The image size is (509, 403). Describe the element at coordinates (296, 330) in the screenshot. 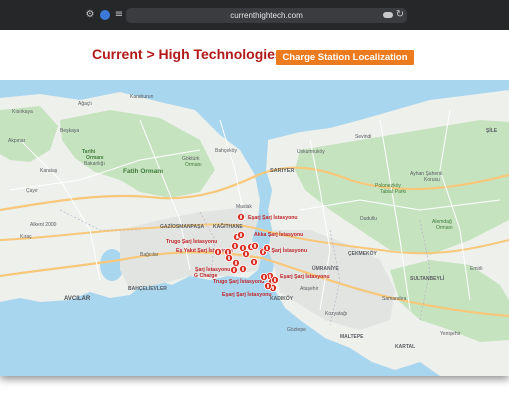

I see `place-goztepe: Göztepe` at that location.